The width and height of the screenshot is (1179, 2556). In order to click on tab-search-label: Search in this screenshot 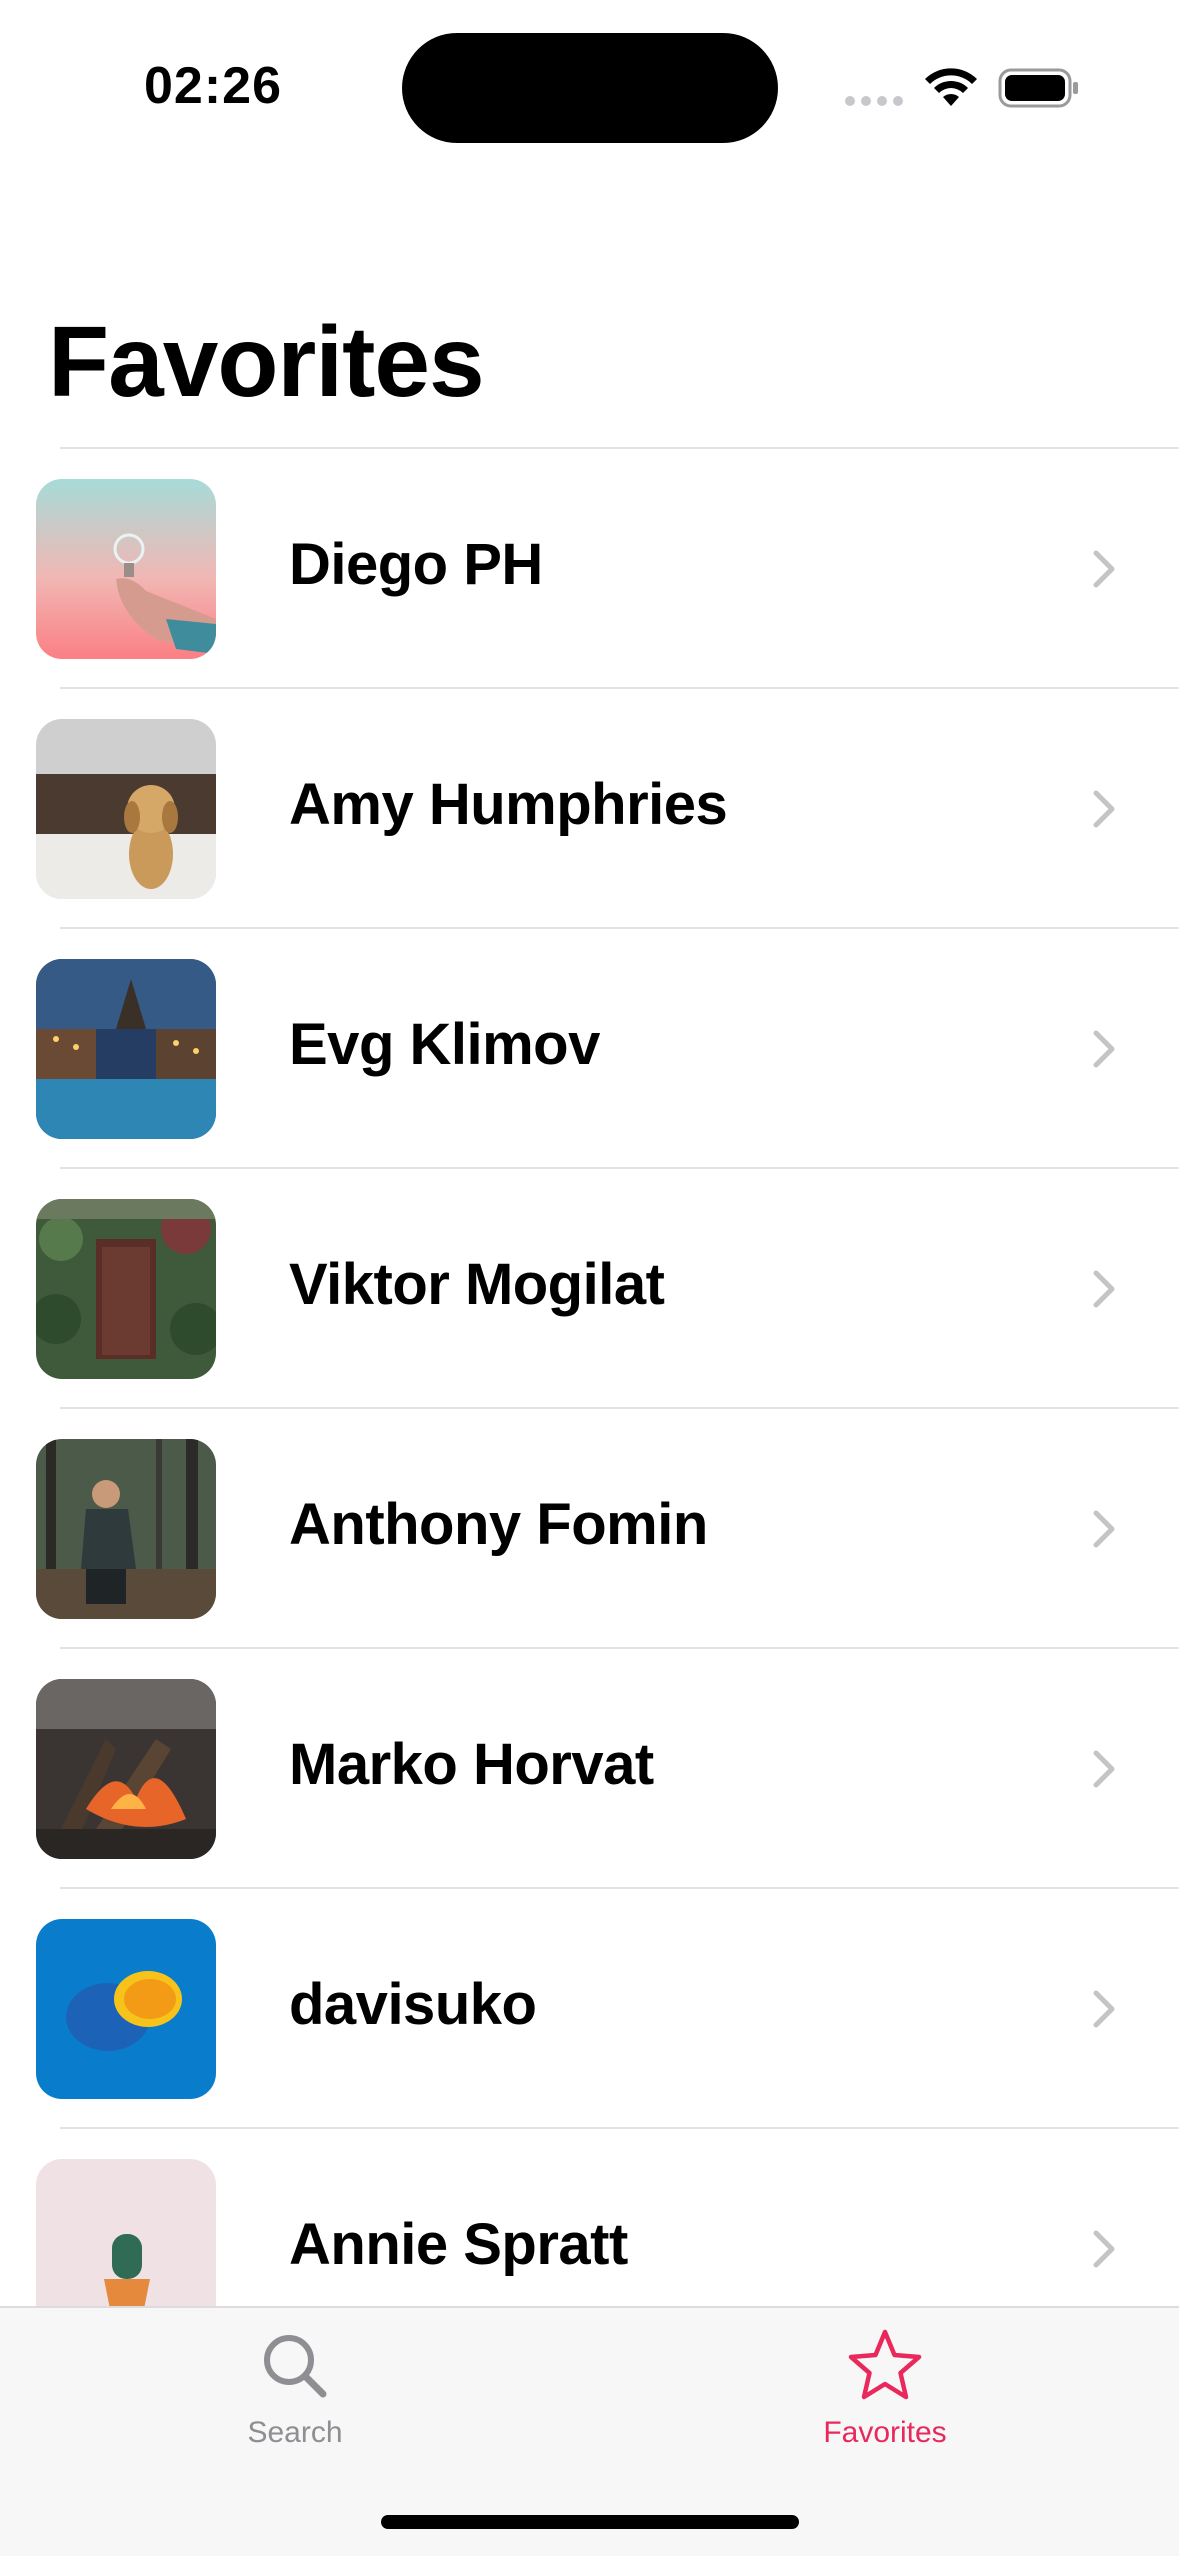, I will do `click(295, 2432)`.